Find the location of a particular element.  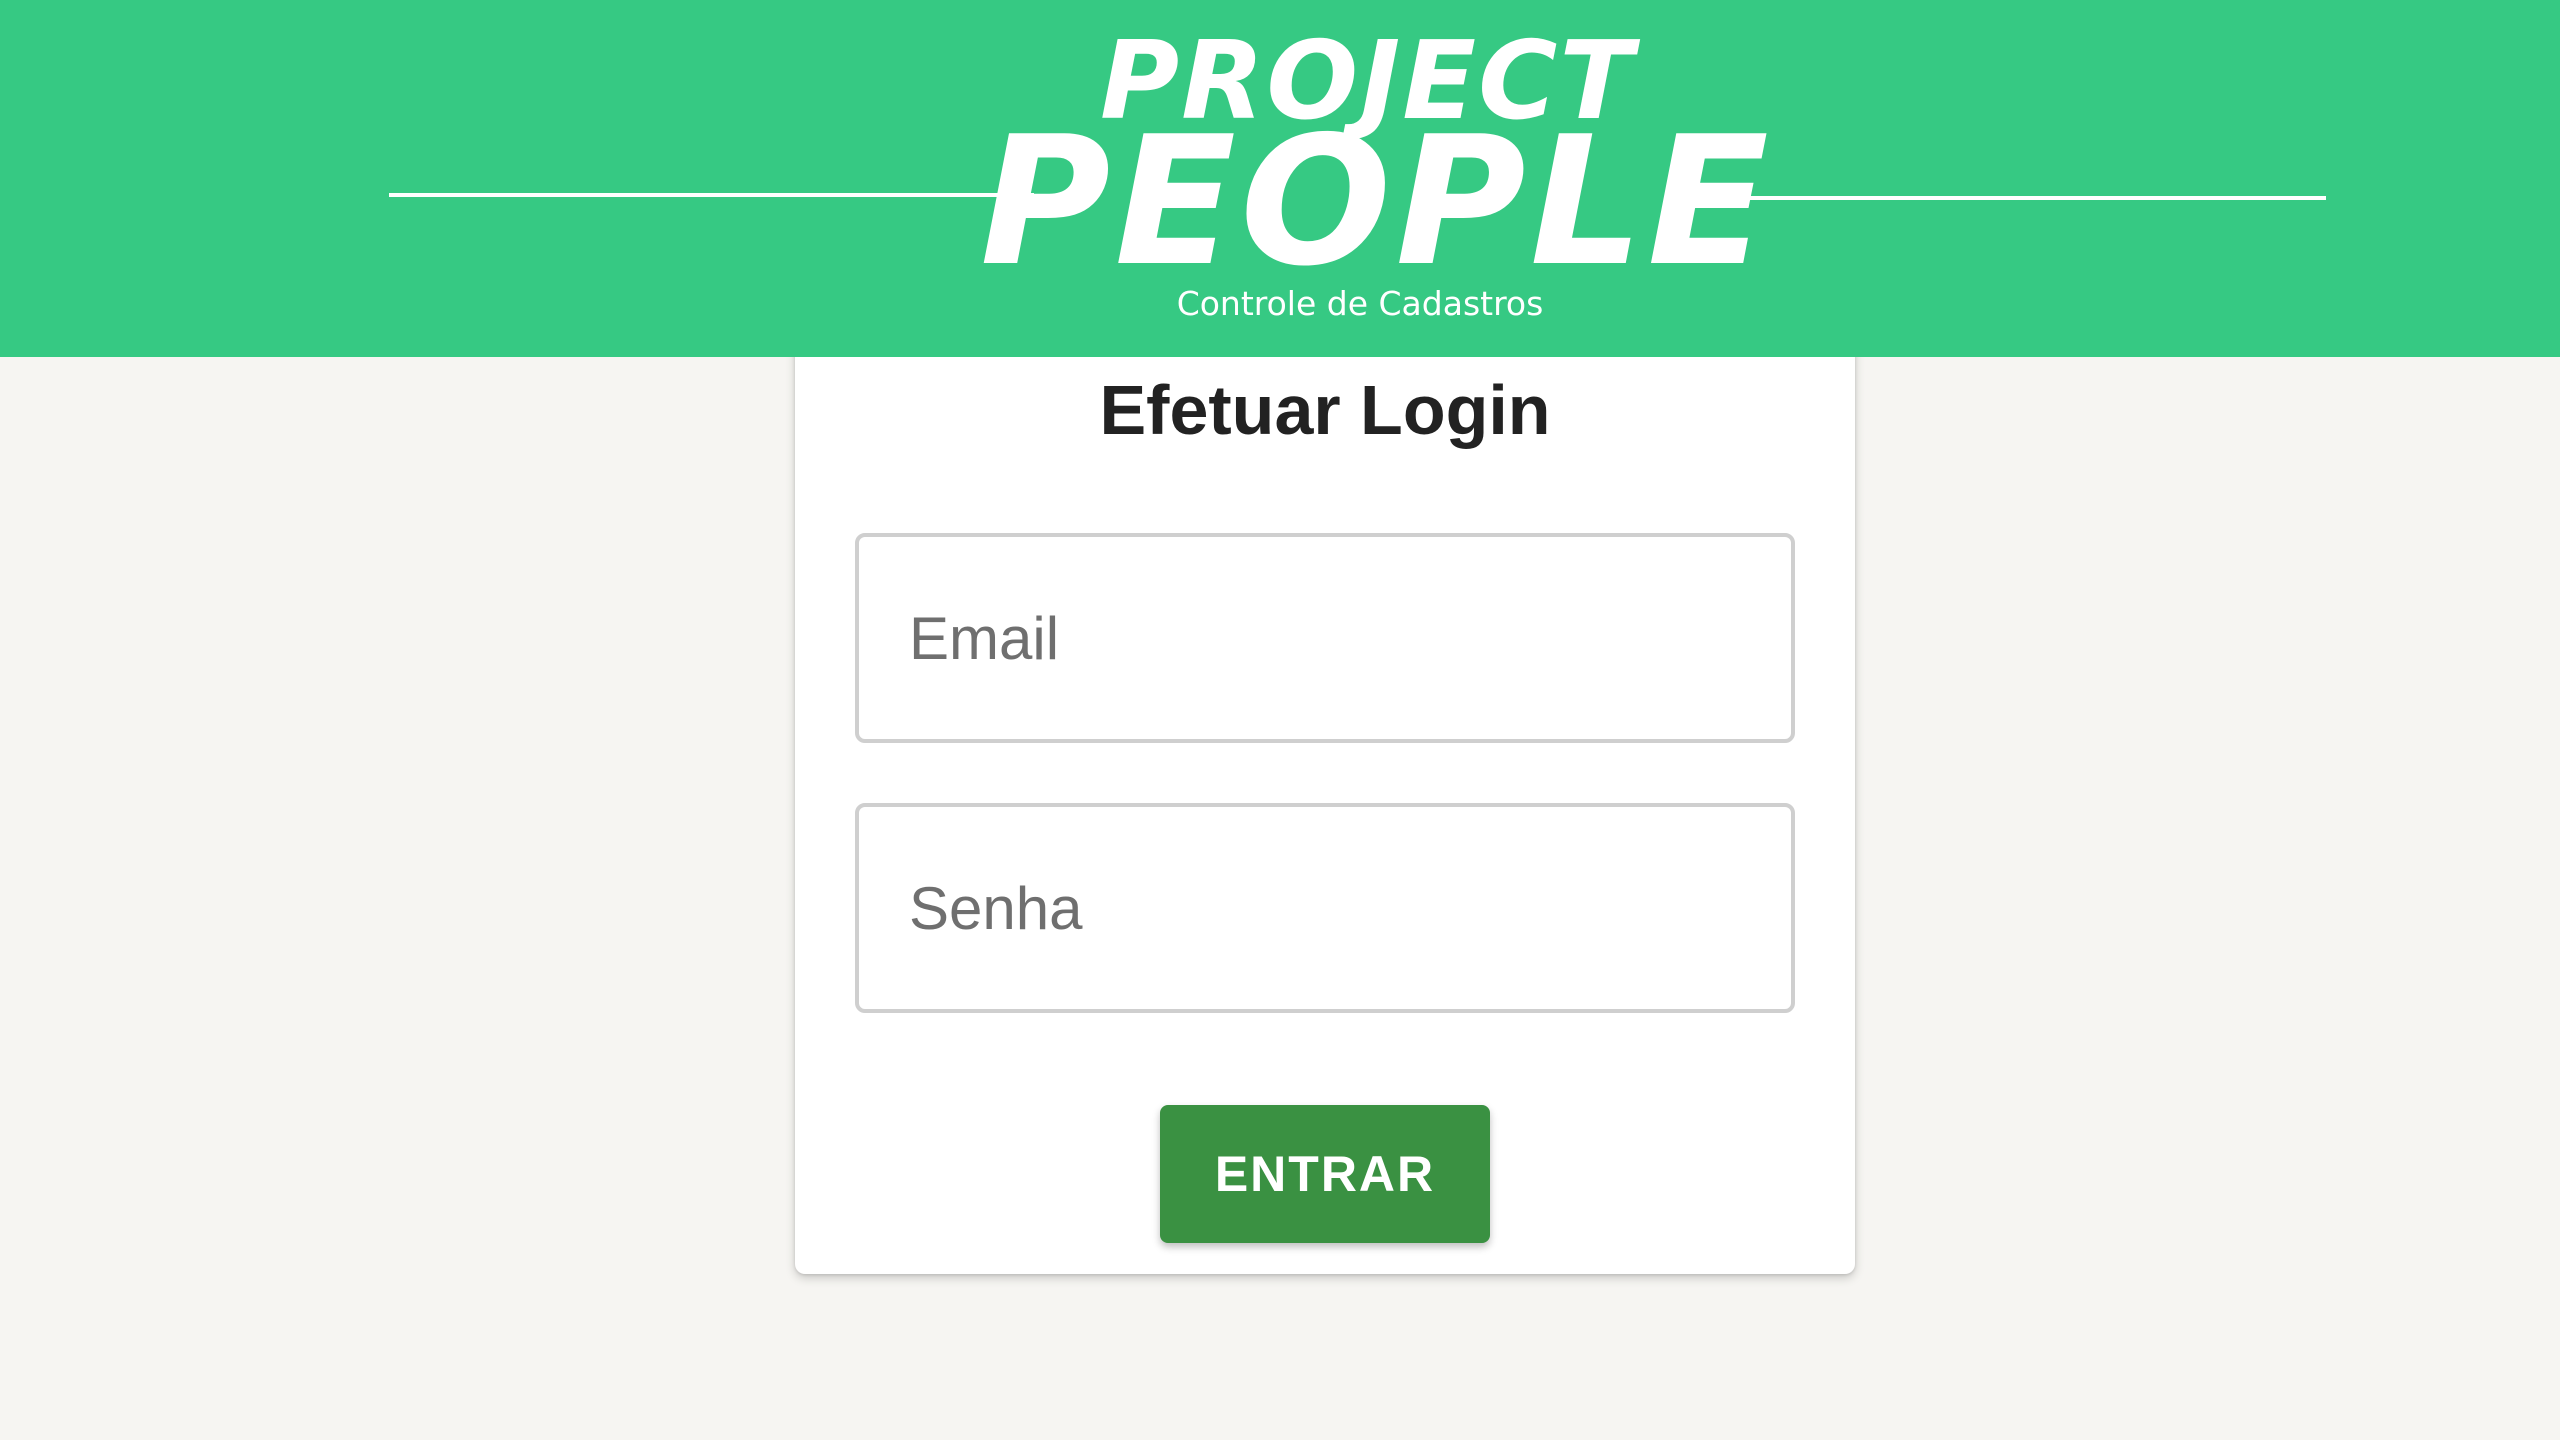

password-field is located at coordinates (1325, 908).